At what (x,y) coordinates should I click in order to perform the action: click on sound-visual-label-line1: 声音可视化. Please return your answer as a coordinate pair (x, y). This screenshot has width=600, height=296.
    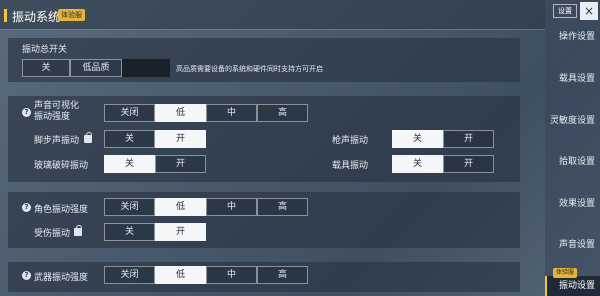
    Looking at the image, I should click on (57, 106).